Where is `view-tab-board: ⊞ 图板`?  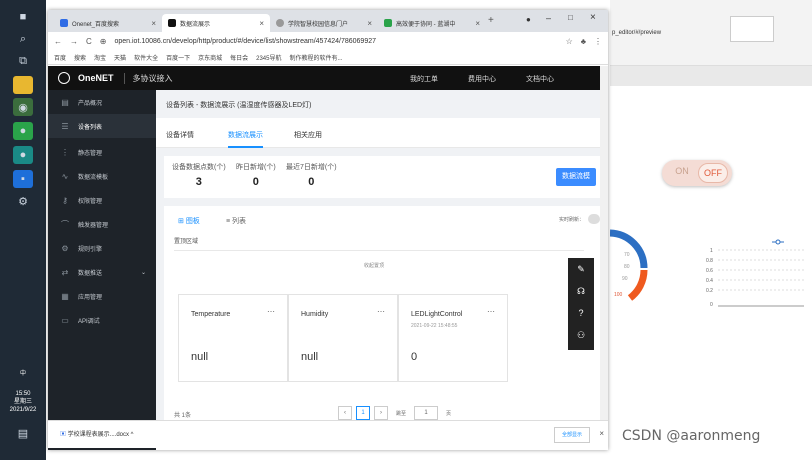 view-tab-board: ⊞ 图板 is located at coordinates (189, 221).